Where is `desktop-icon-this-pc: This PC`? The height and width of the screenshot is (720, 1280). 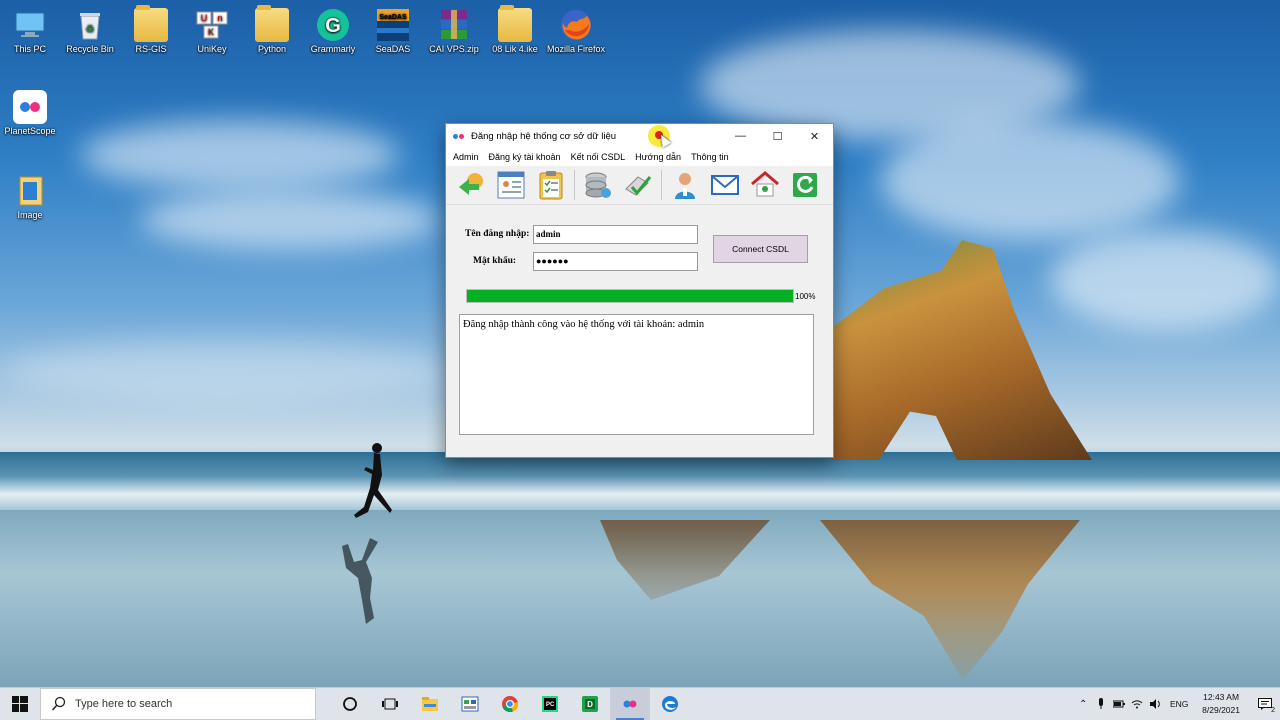
desktop-icon-this-pc: This PC is located at coordinates (30, 31).